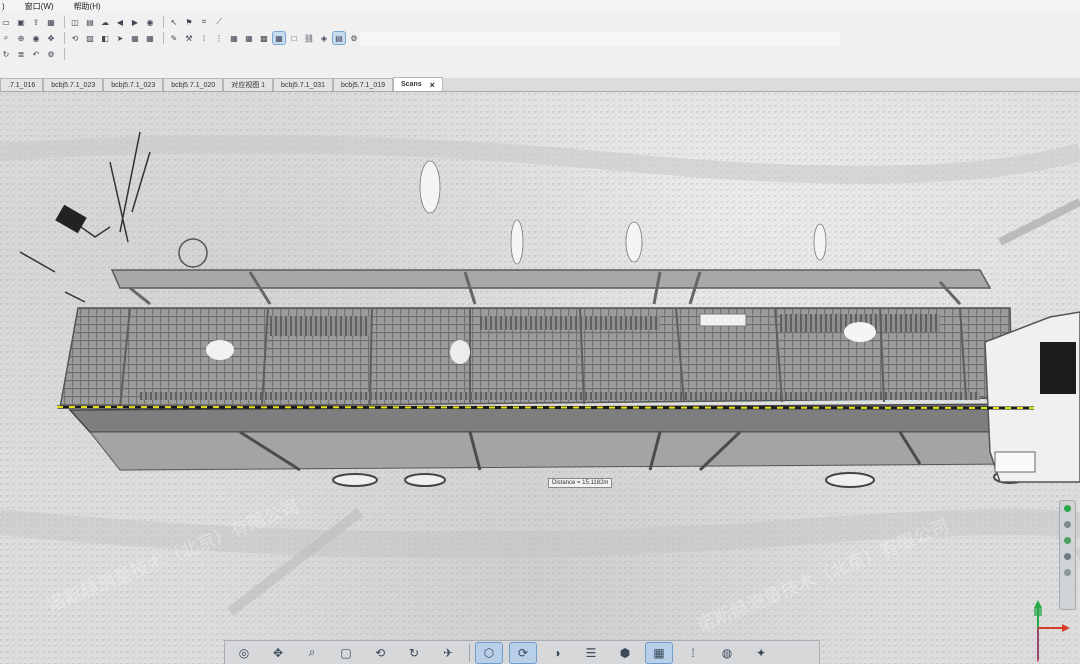 The image size is (1080, 664). What do you see at coordinates (309, 38) in the screenshot?
I see `link-icon: ⛓` at bounding box center [309, 38].